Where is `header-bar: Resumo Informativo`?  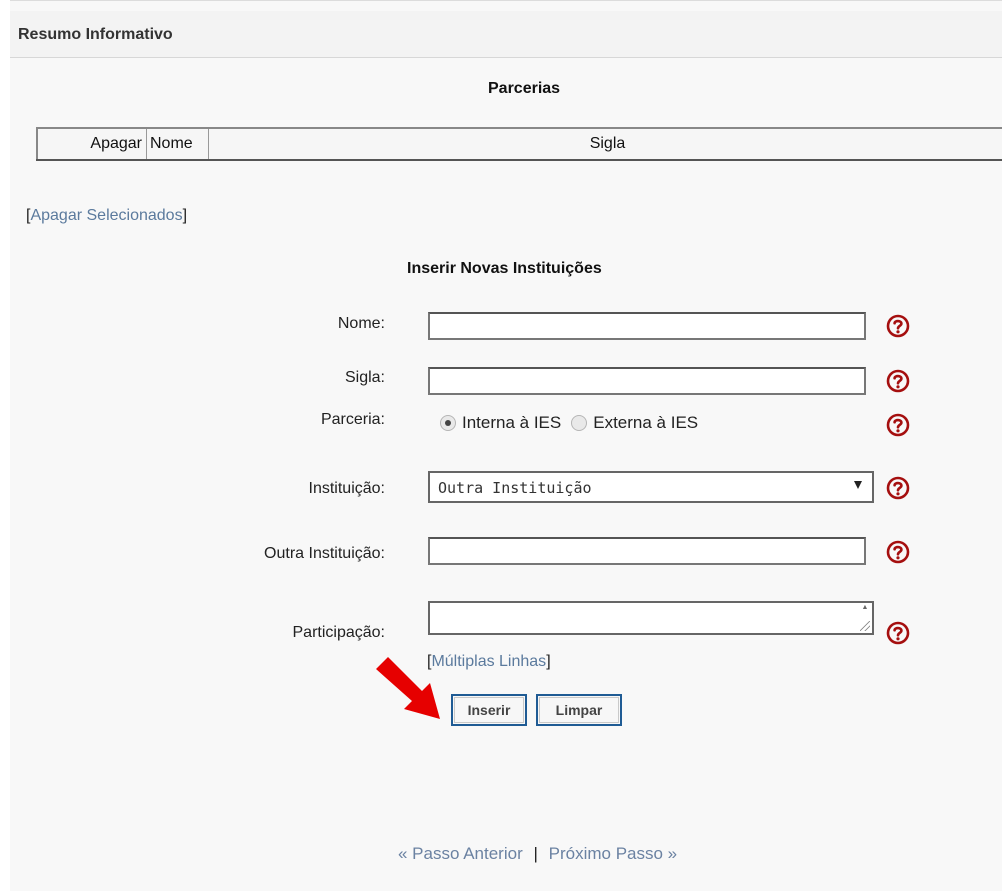
header-bar: Resumo Informativo is located at coordinates (506, 34).